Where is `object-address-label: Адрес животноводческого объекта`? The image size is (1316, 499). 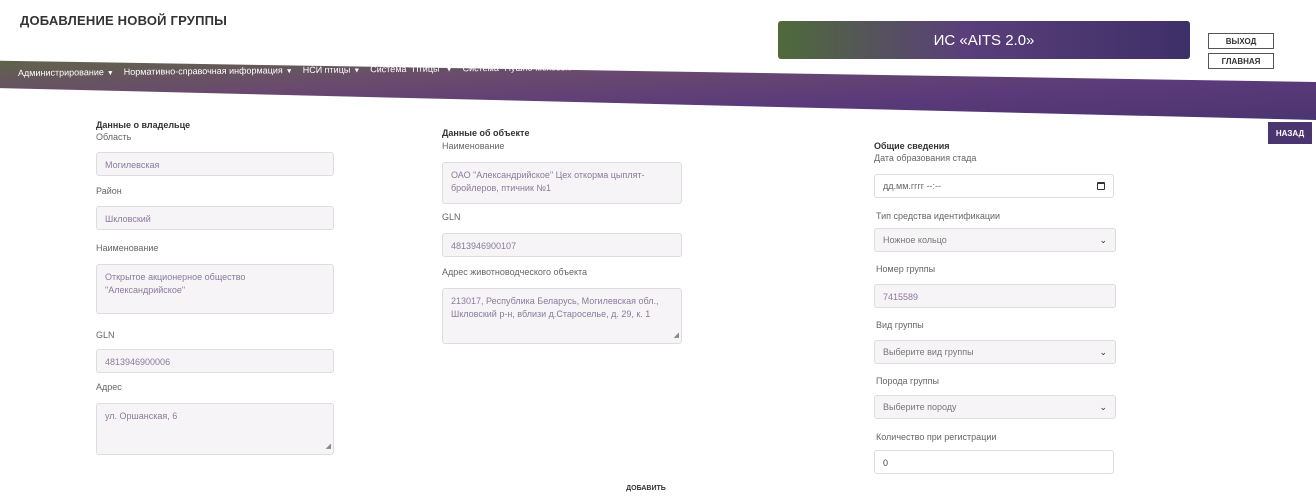
object-address-label: Адрес животноводческого объекта is located at coordinates (515, 272).